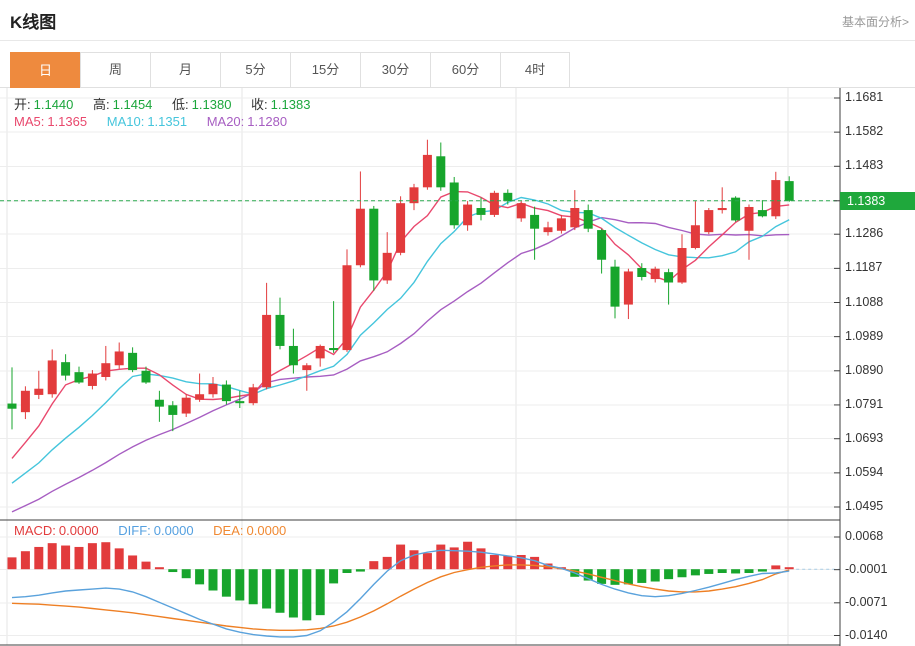 The image size is (915, 646). I want to click on macd-histogram, so click(400, 581).